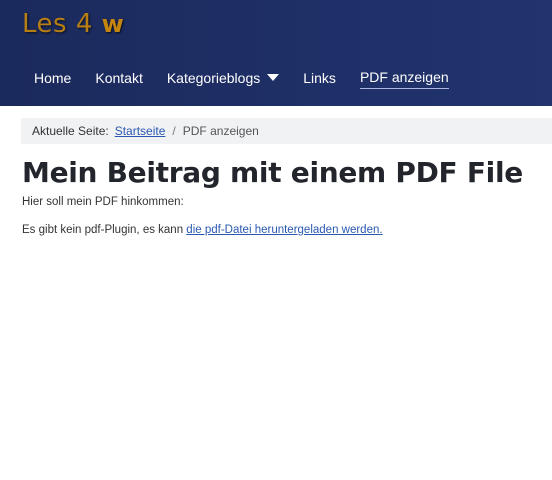 The width and height of the screenshot is (552, 480). What do you see at coordinates (272, 172) in the screenshot?
I see `page-title: Mein Beitrag mit einem PDF File` at bounding box center [272, 172].